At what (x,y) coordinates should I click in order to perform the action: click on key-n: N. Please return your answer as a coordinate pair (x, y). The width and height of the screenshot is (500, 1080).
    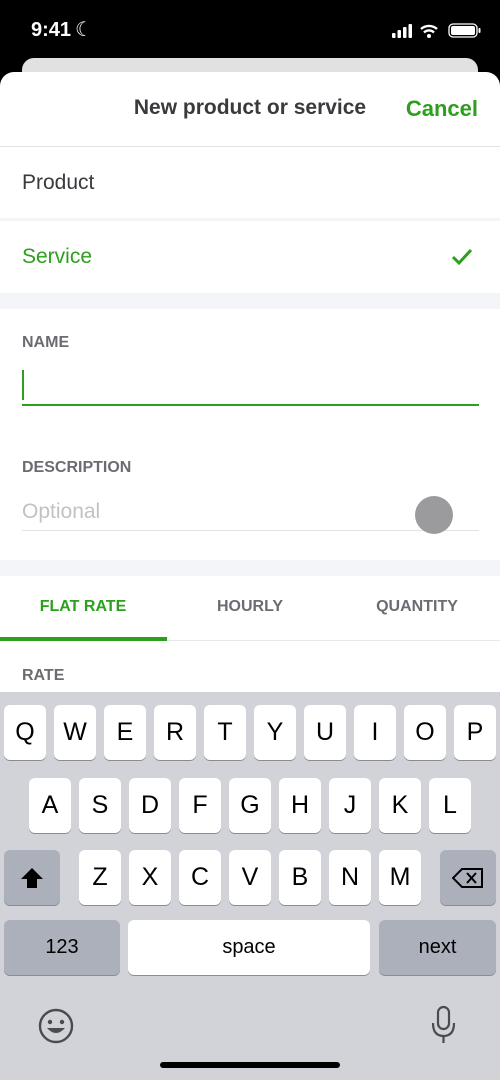
    Looking at the image, I should click on (350, 877).